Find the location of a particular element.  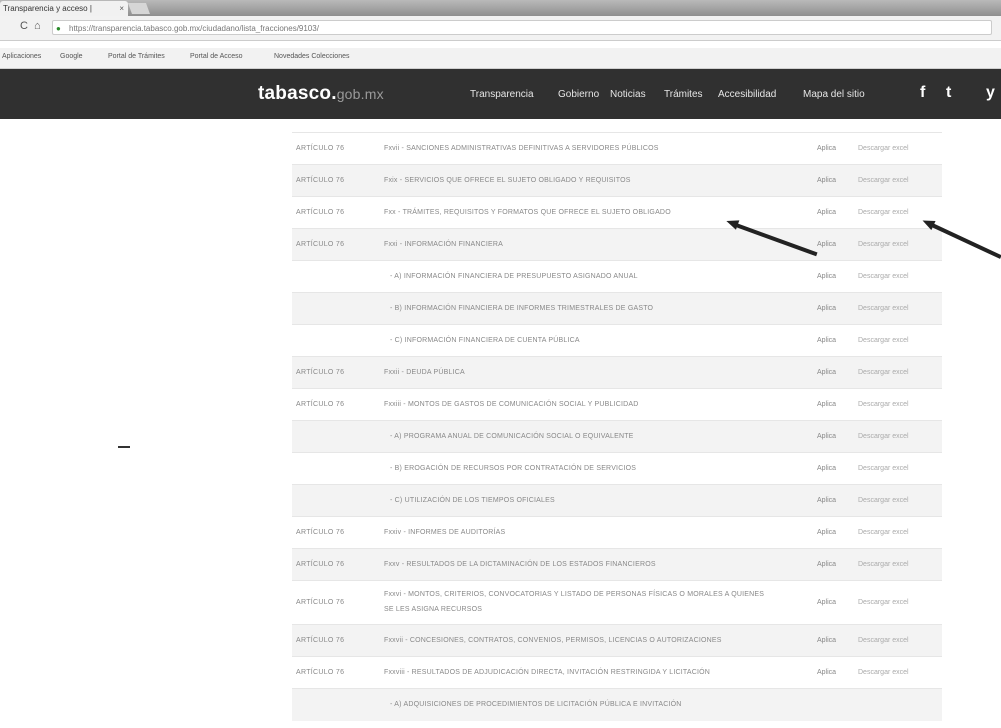

home-icon: ⌂ is located at coordinates (37, 26).